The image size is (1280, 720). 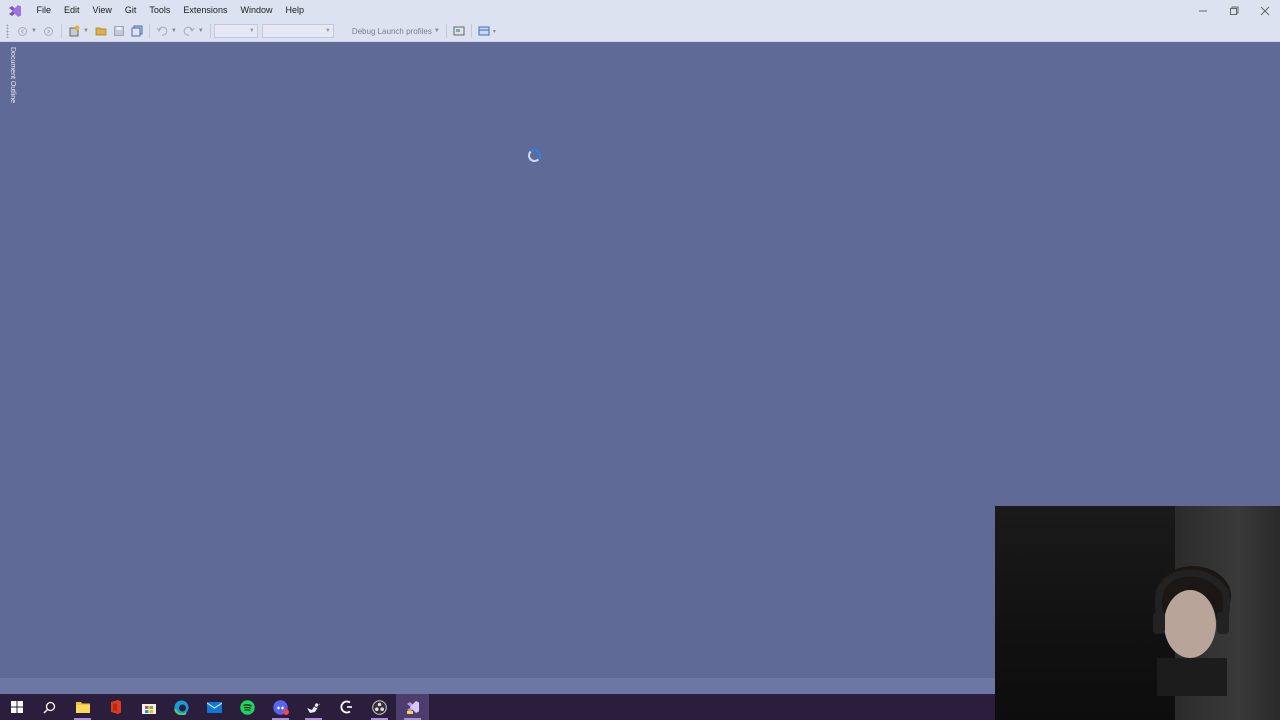 What do you see at coordinates (494, 31) in the screenshot?
I see `toolbar-options-icon: ▾` at bounding box center [494, 31].